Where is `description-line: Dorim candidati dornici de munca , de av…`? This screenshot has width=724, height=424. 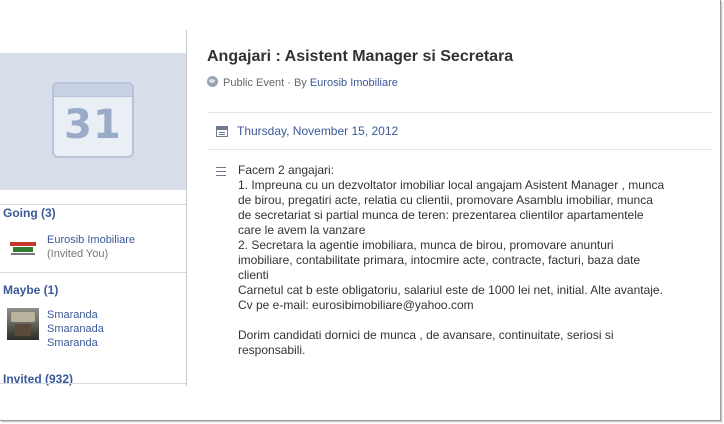 description-line: Dorim candidati dornici de munca , de av… is located at coordinates (426, 335).